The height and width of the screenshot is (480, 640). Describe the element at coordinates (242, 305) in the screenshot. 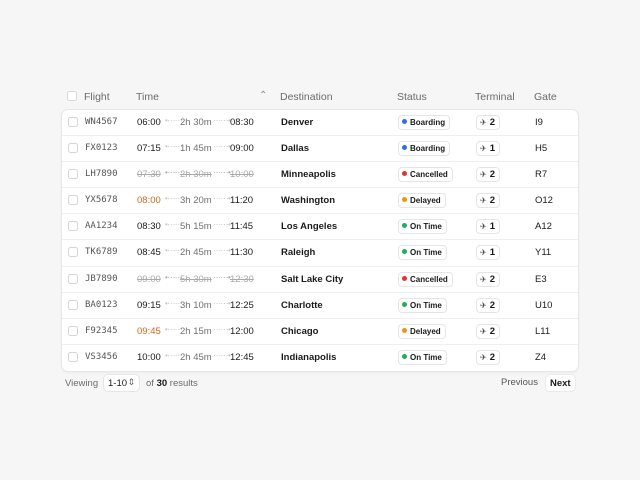

I see `arrival-time: 12:25` at that location.